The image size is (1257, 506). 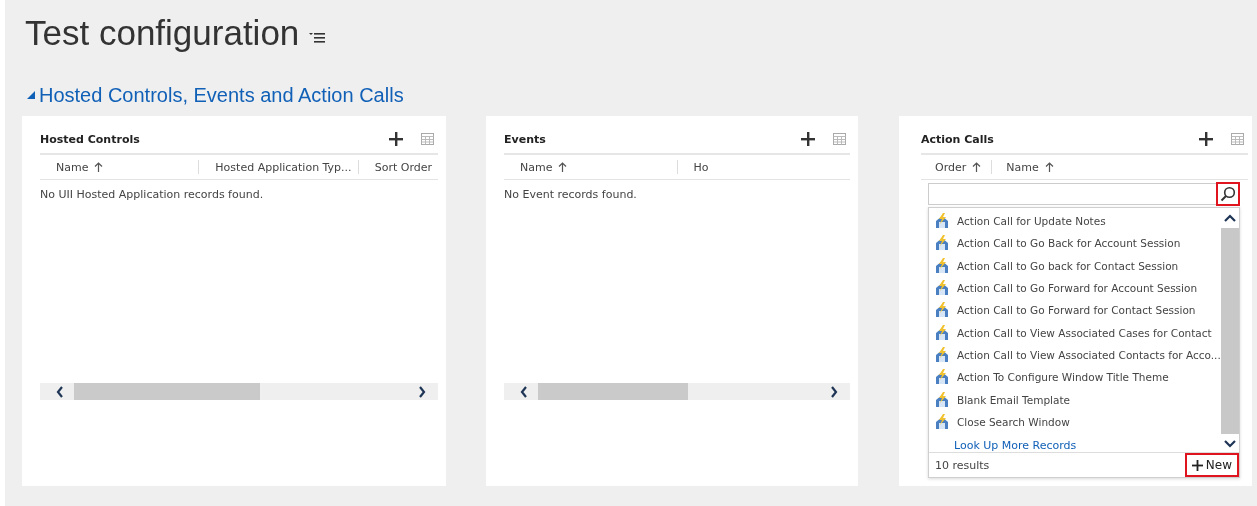 What do you see at coordinates (398, 167) in the screenshot?
I see `column-header: Sort Order` at bounding box center [398, 167].